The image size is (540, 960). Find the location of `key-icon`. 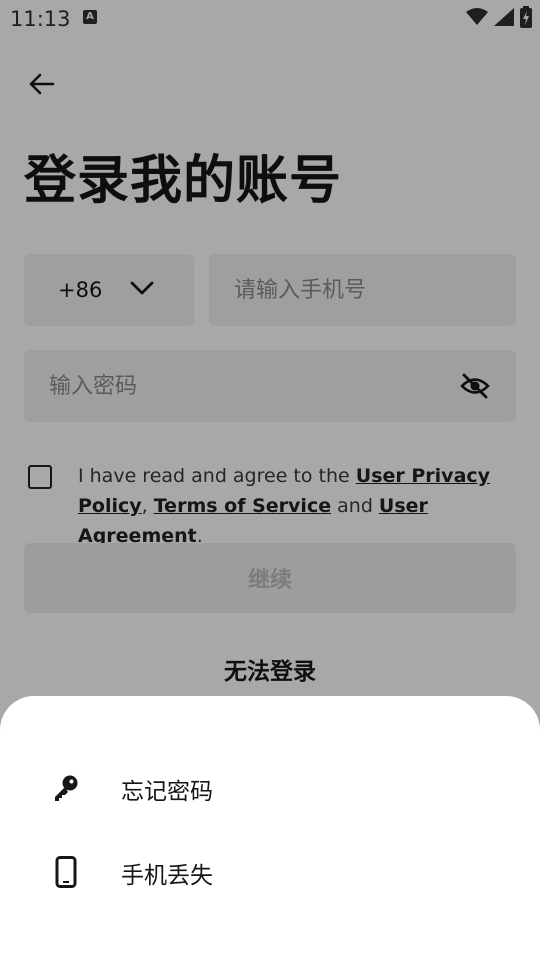

key-icon is located at coordinates (66, 788).